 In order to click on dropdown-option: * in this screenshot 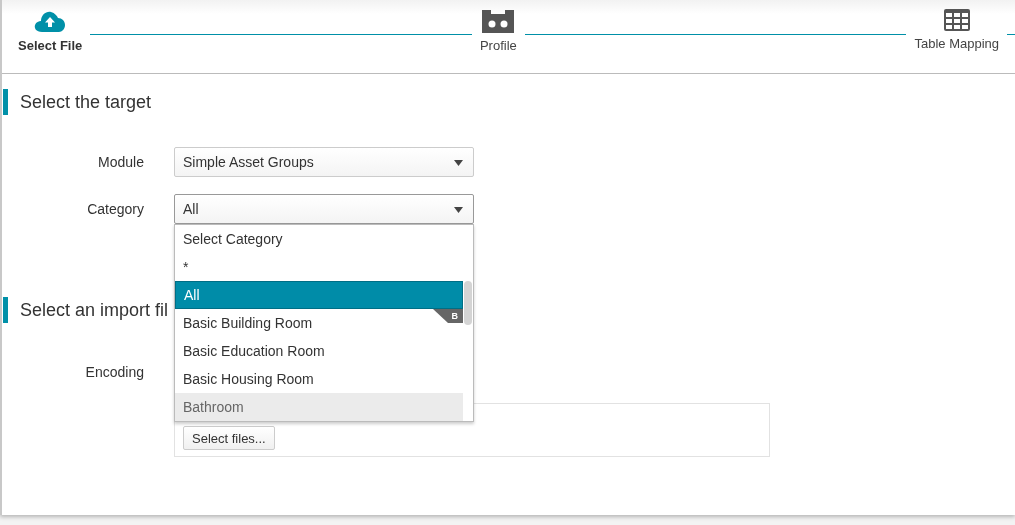, I will do `click(319, 267)`.